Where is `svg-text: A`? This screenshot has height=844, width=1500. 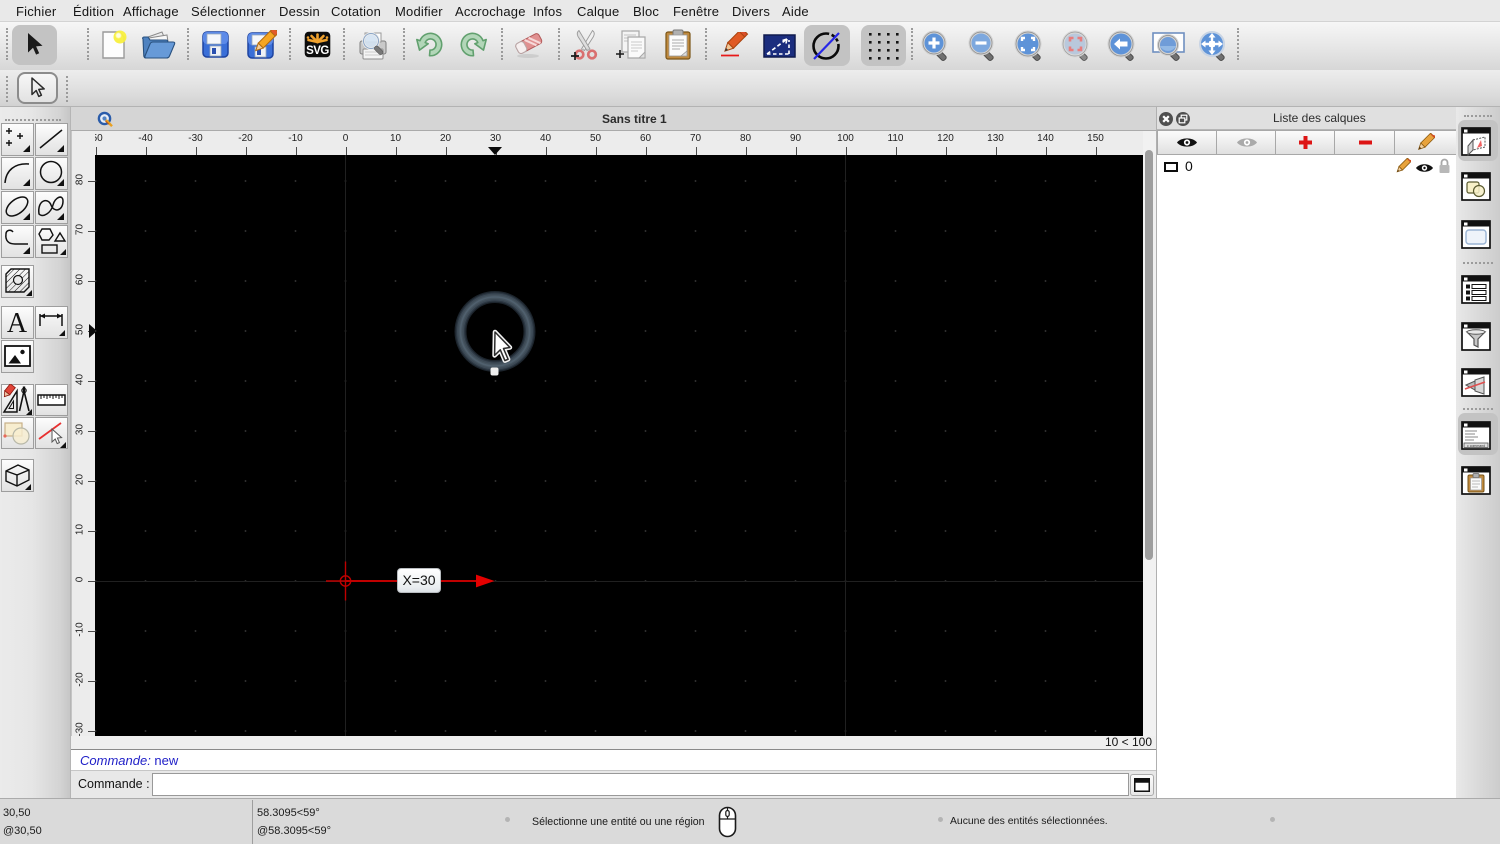
svg-text: A is located at coordinates (17, 323).